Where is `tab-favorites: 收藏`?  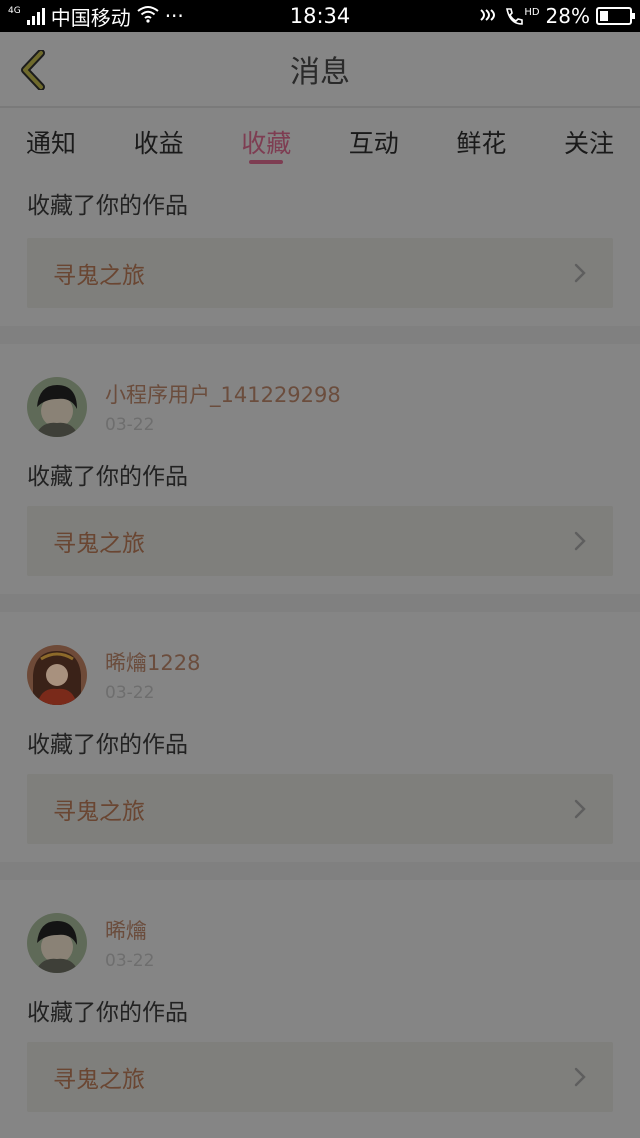
tab-favorites: 收藏 is located at coordinates (266, 141).